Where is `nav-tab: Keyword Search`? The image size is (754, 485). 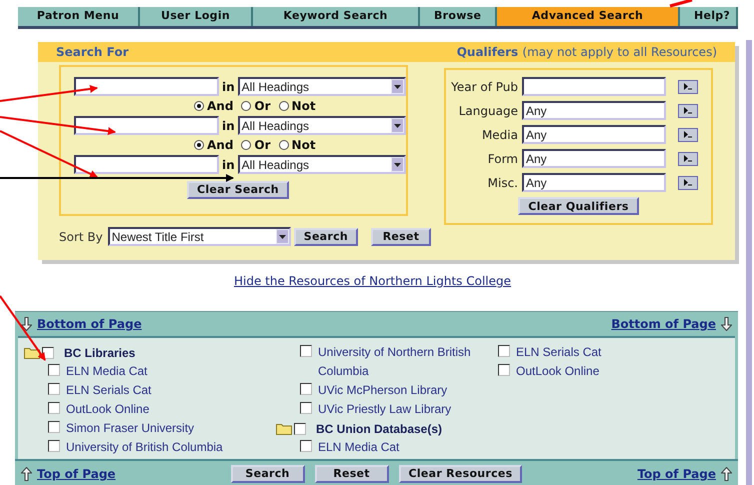 nav-tab: Keyword Search is located at coordinates (336, 16).